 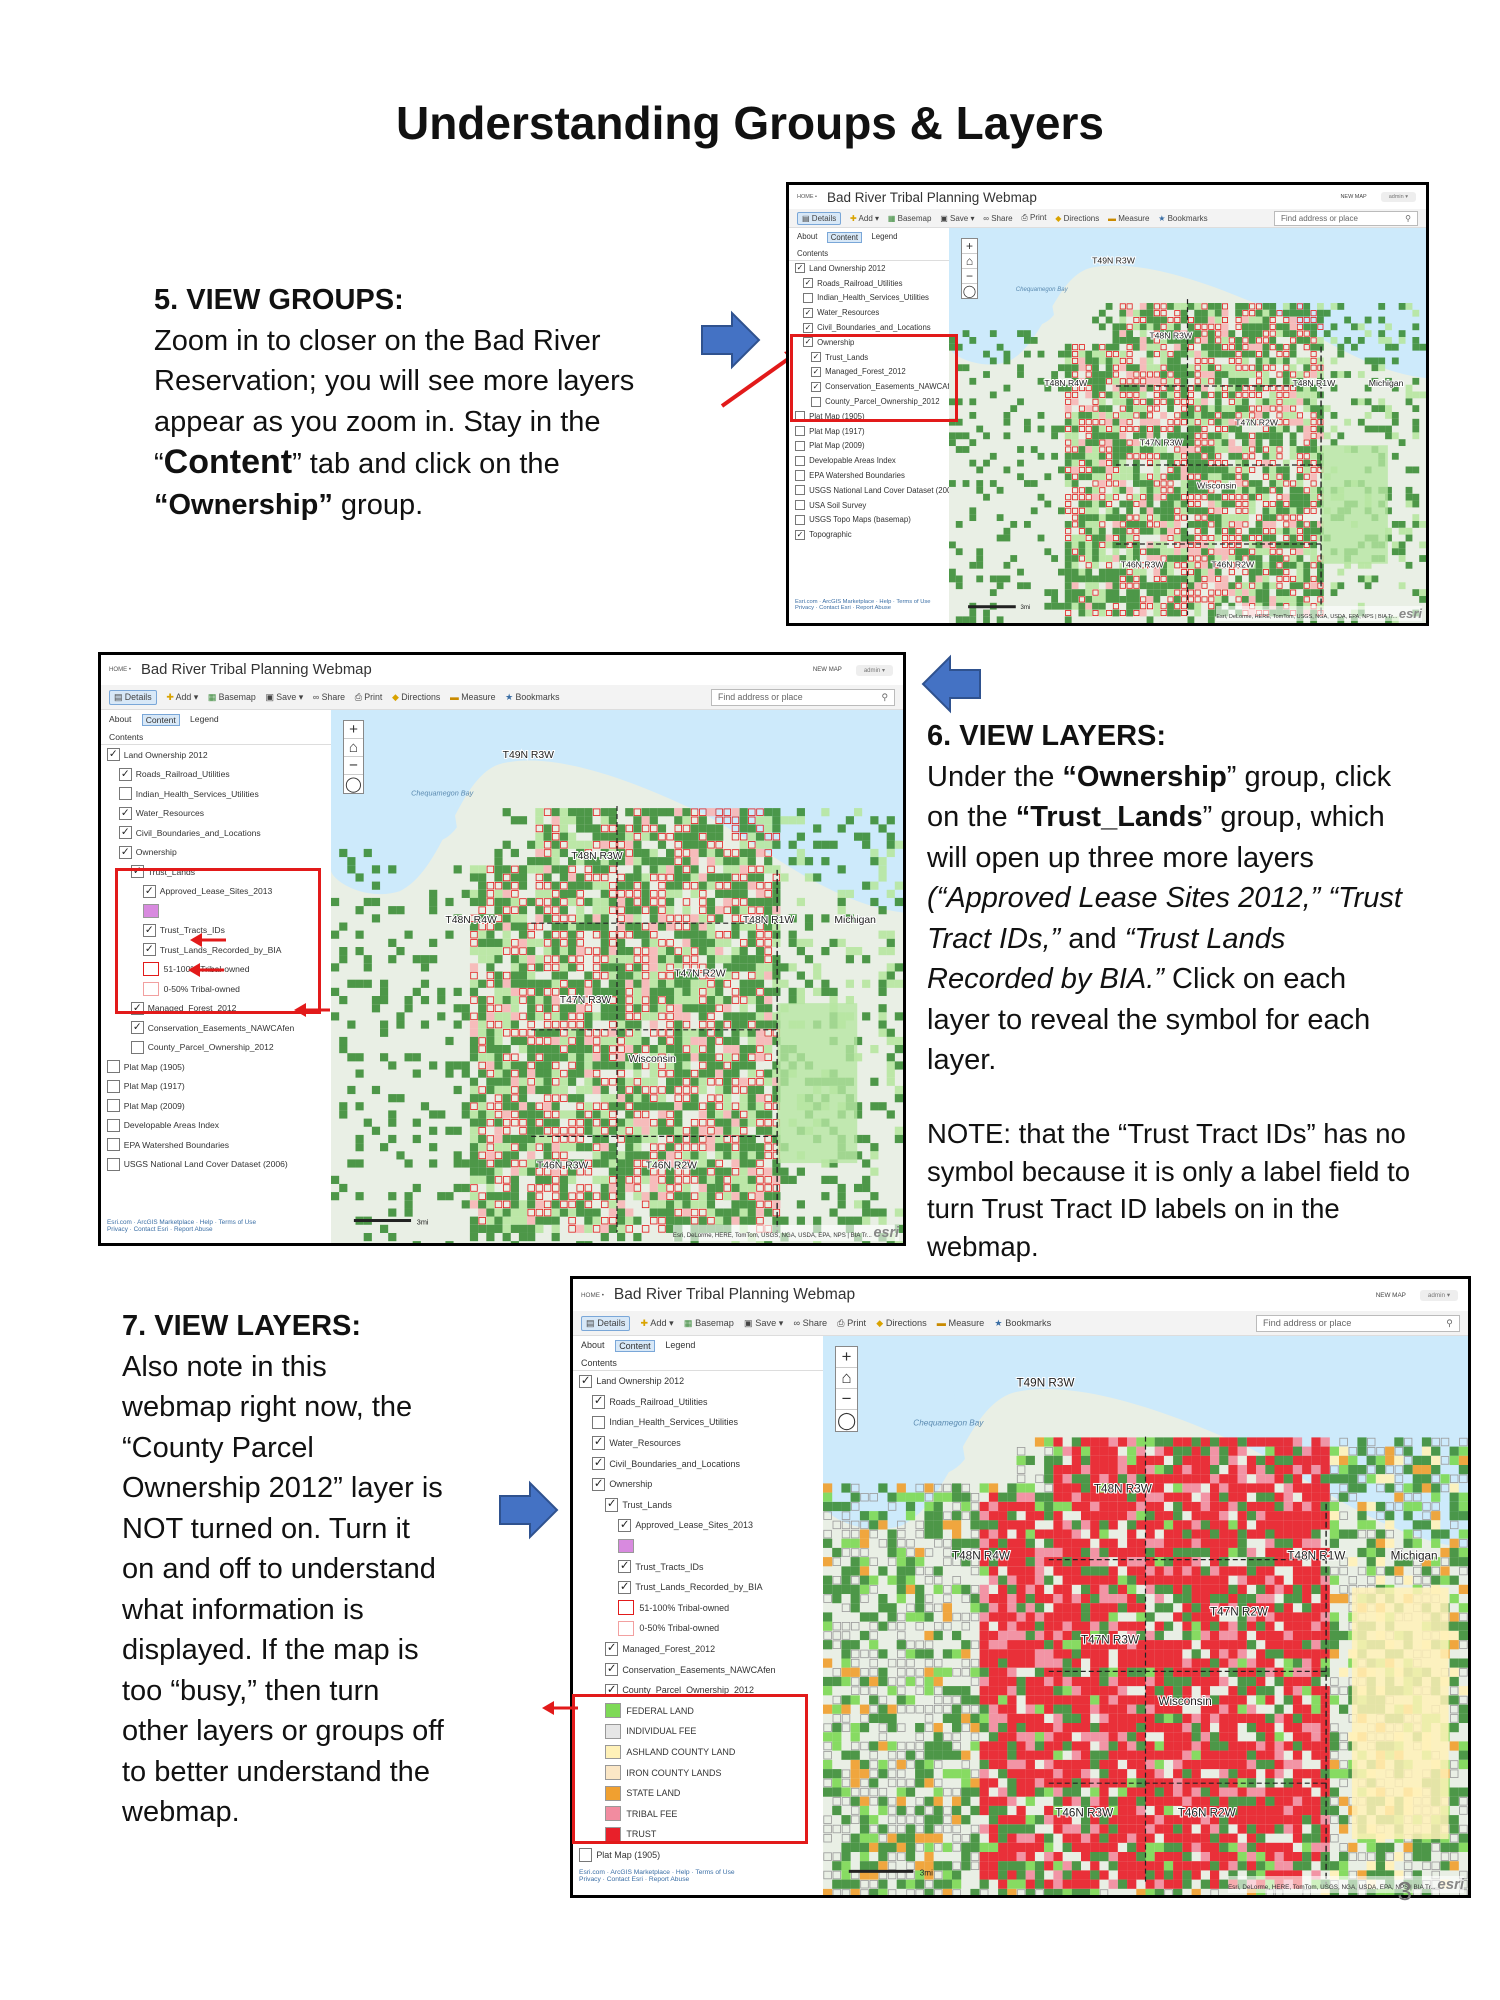 I want to click on measure-button: ▬ Measure, so click(x=961, y=1323).